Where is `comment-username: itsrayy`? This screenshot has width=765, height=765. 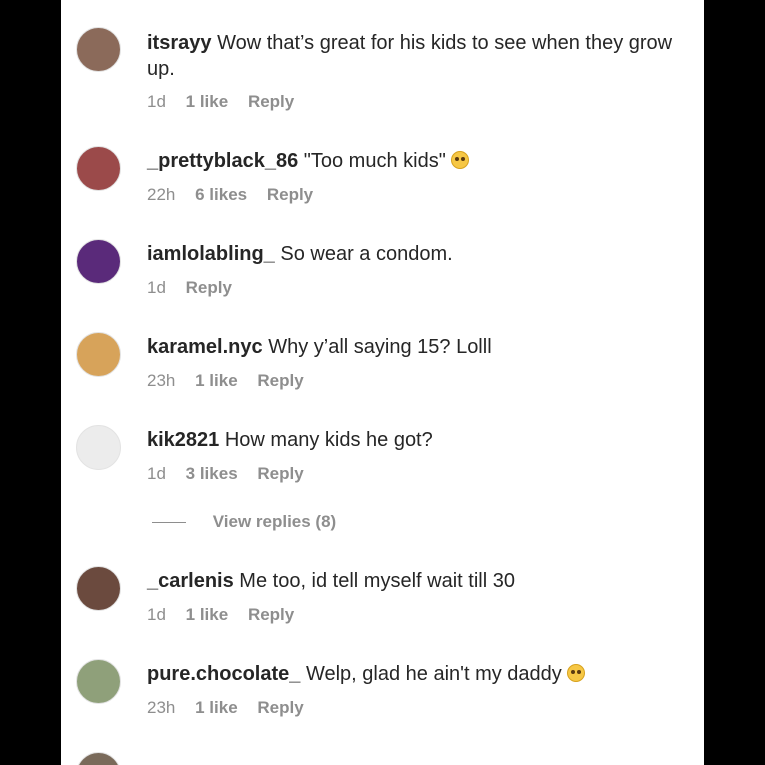 comment-username: itsrayy is located at coordinates (179, 43).